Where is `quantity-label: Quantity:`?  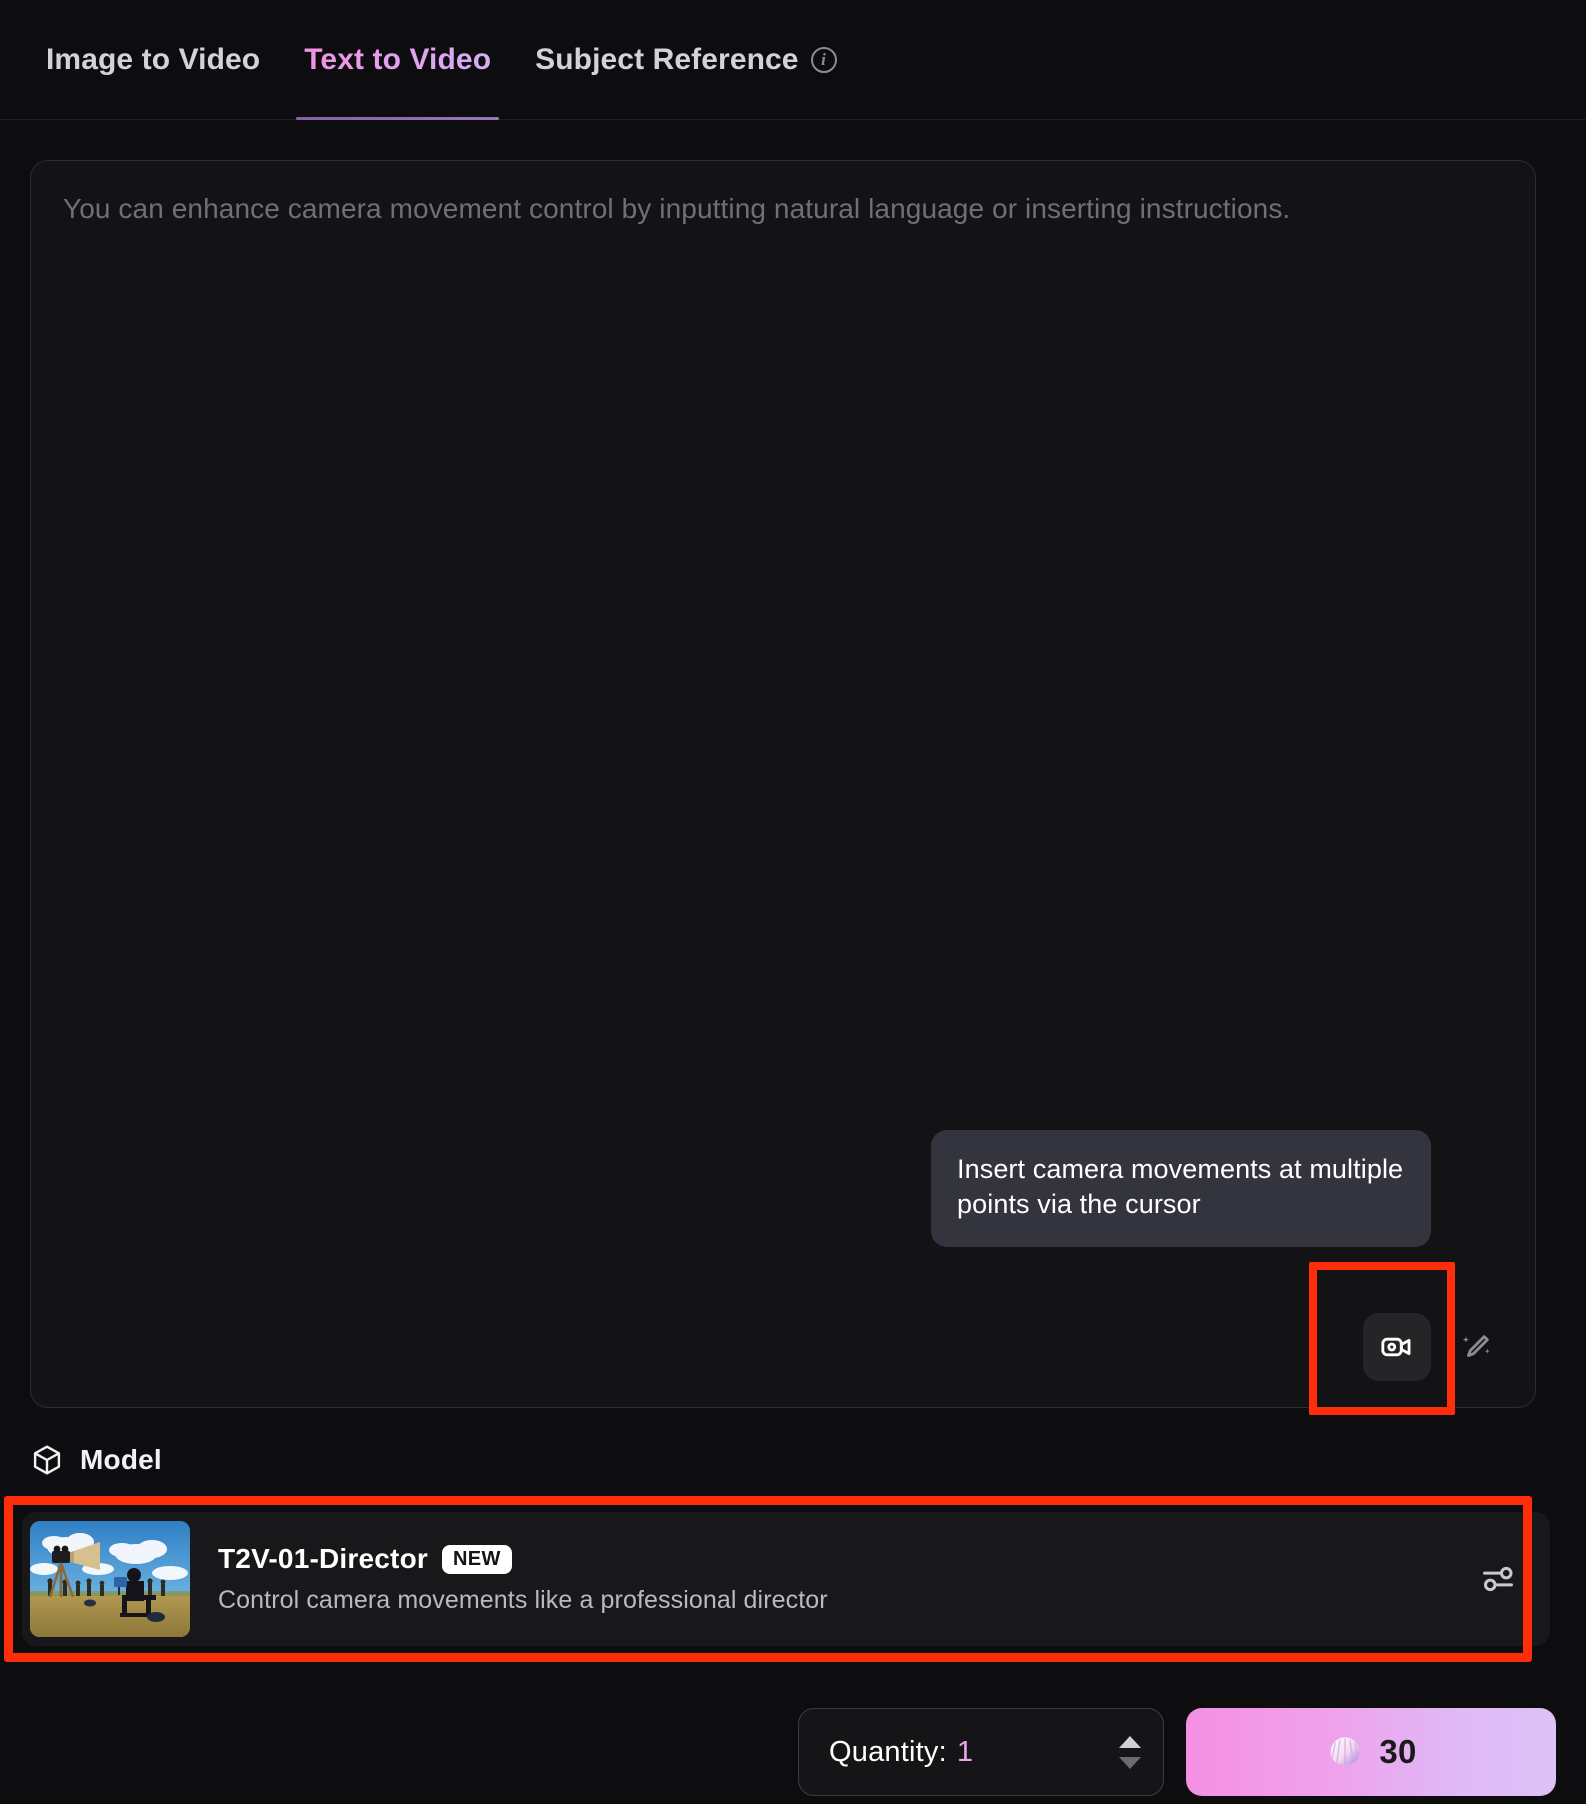
quantity-label: Quantity: is located at coordinates (888, 1751).